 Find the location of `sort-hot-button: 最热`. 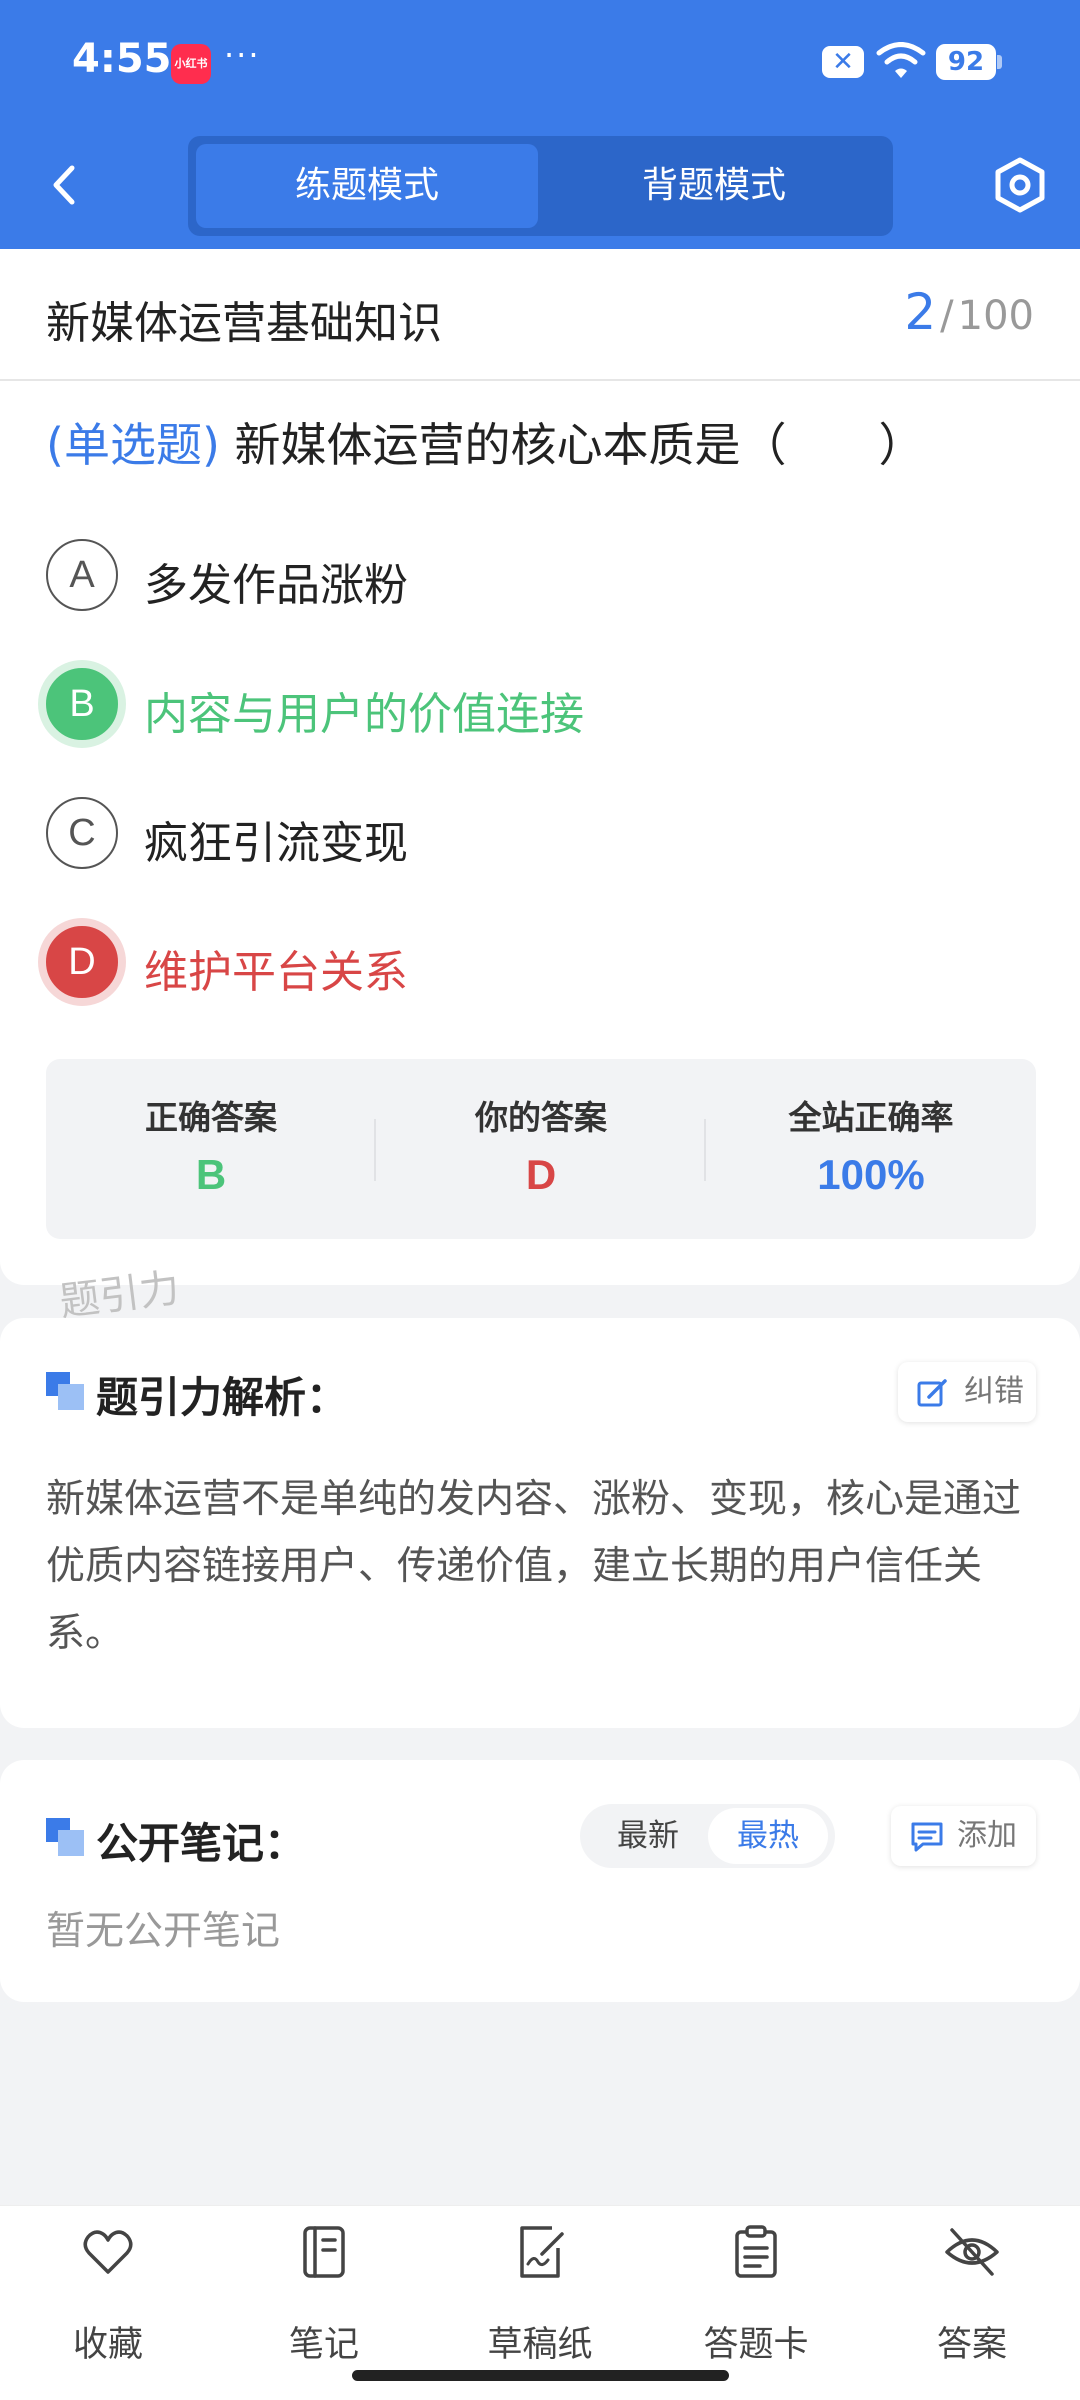

sort-hot-button: 最热 is located at coordinates (768, 1836).